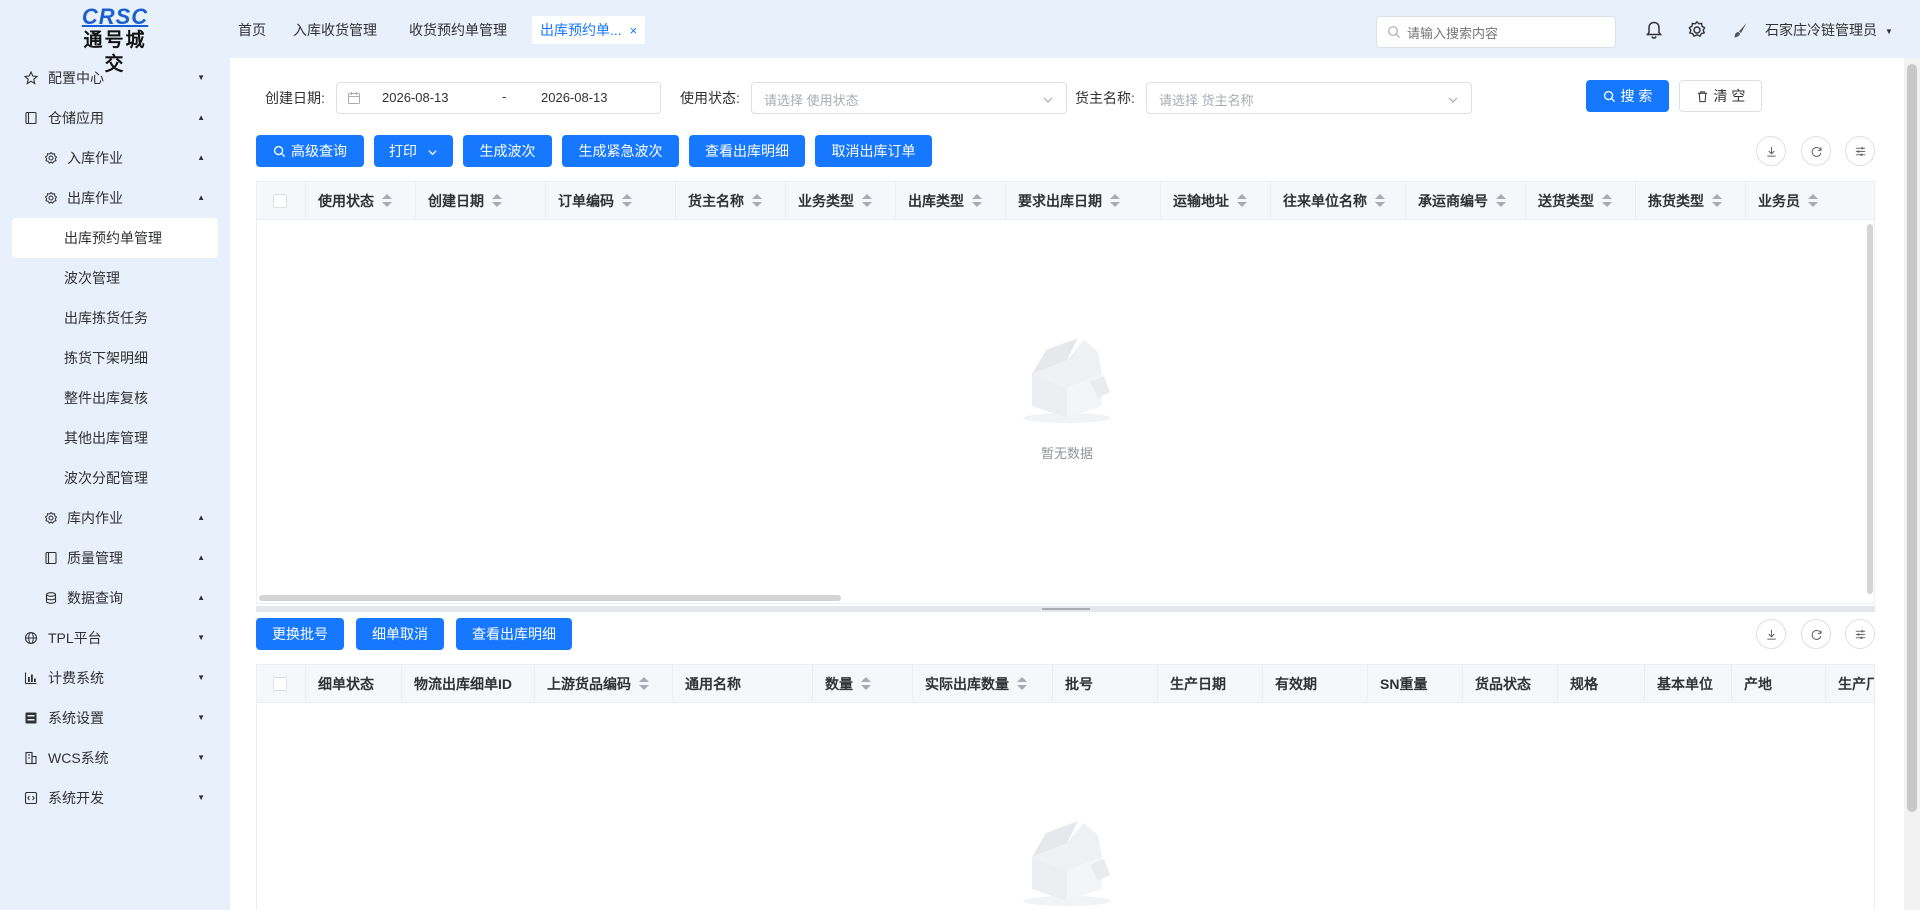 The image size is (1920, 910). I want to click on cancel-outbound-order-button: 取消出库订单, so click(873, 151).